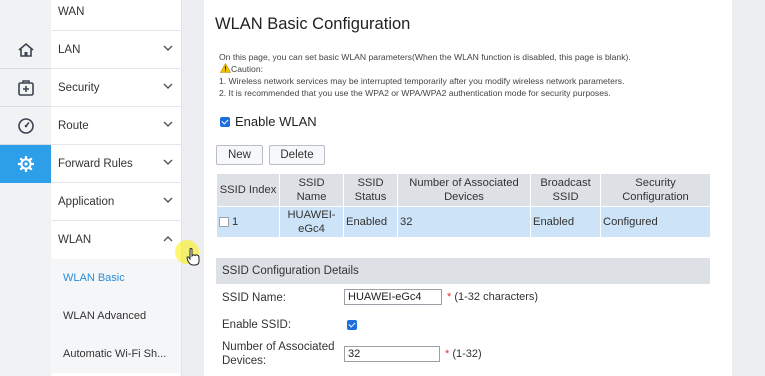 The width and height of the screenshot is (765, 376). Describe the element at coordinates (297, 155) in the screenshot. I see `delete-button: Delete` at that location.